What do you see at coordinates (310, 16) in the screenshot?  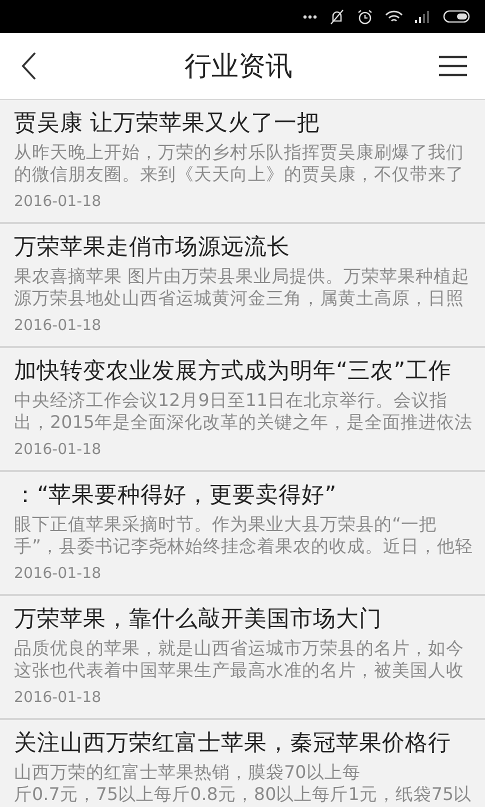 I see `more-icon` at bounding box center [310, 16].